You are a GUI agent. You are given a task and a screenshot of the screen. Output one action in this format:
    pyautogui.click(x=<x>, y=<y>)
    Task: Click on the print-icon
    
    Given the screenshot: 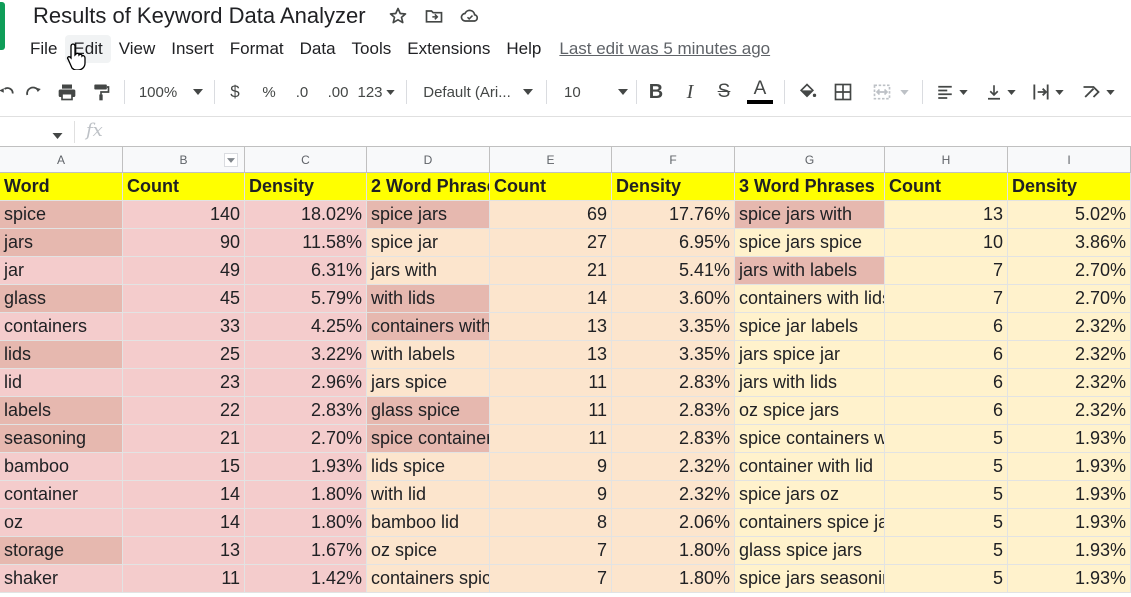 What is the action you would take?
    pyautogui.click(x=67, y=92)
    